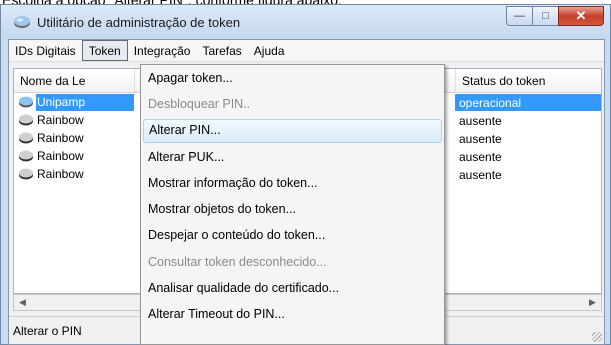 This screenshot has height=345, width=611. What do you see at coordinates (22, 22) in the screenshot?
I see `token-app-icon` at bounding box center [22, 22].